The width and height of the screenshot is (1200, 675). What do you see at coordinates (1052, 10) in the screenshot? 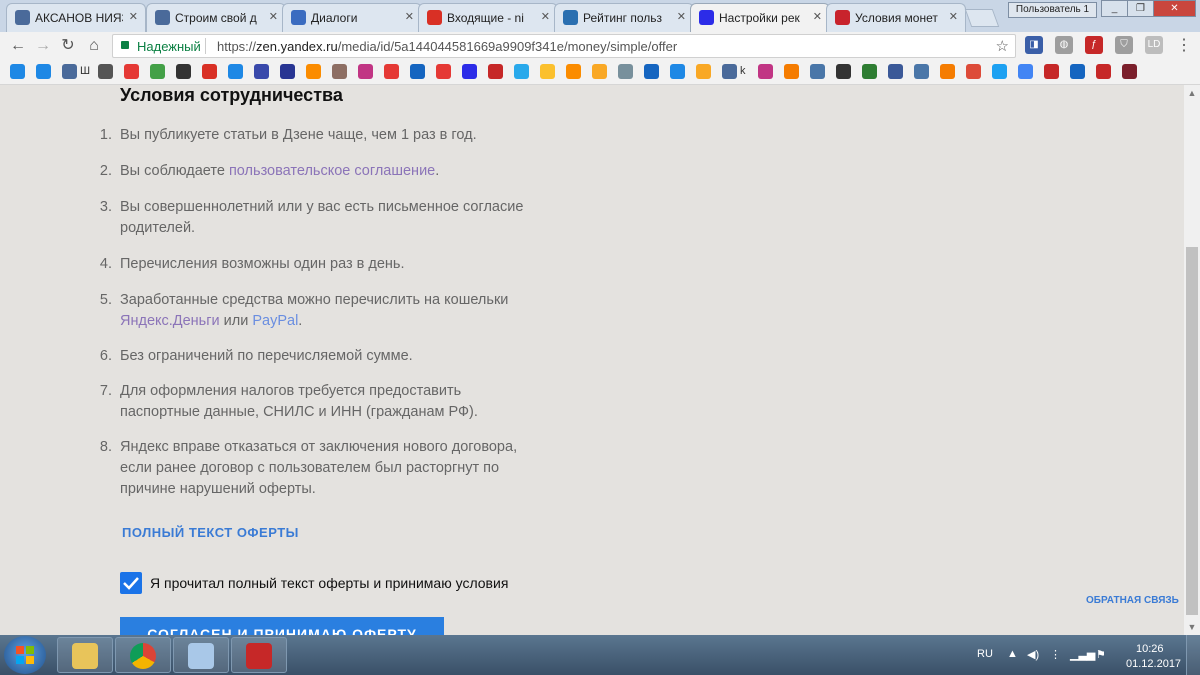
I see `profile-button: Пользователь 1` at bounding box center [1052, 10].